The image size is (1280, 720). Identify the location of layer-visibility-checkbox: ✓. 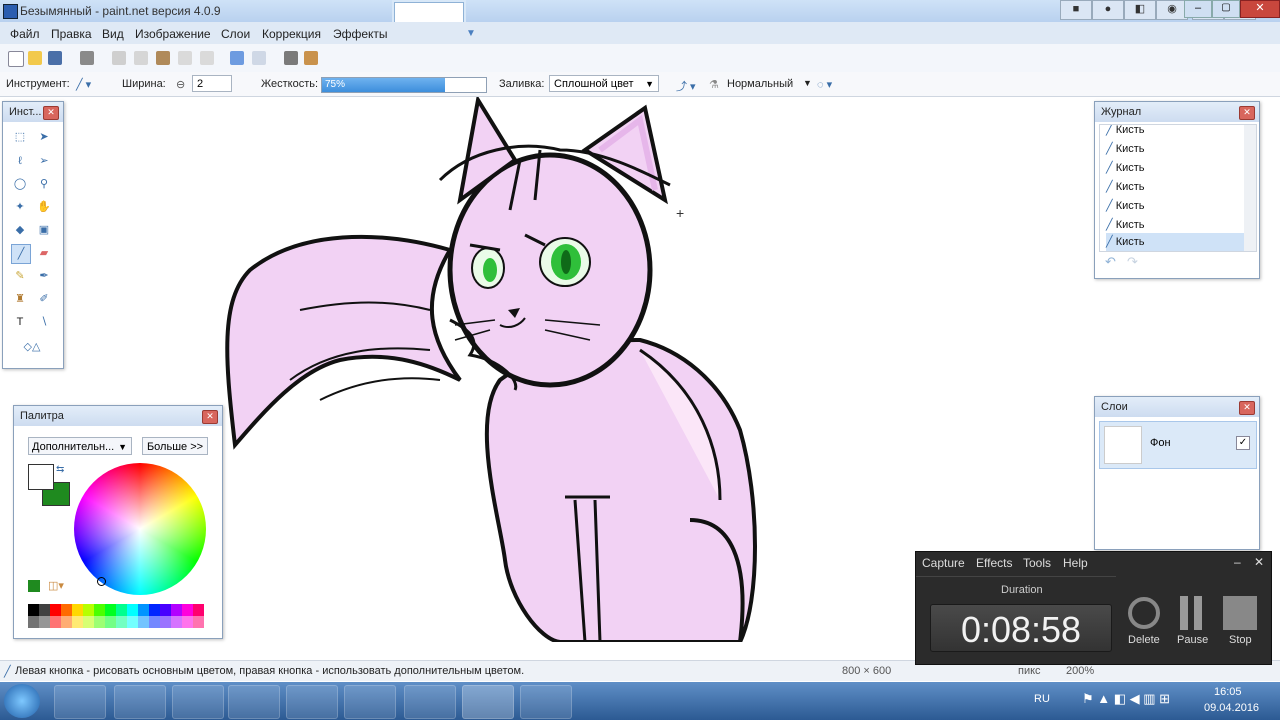
(1243, 443).